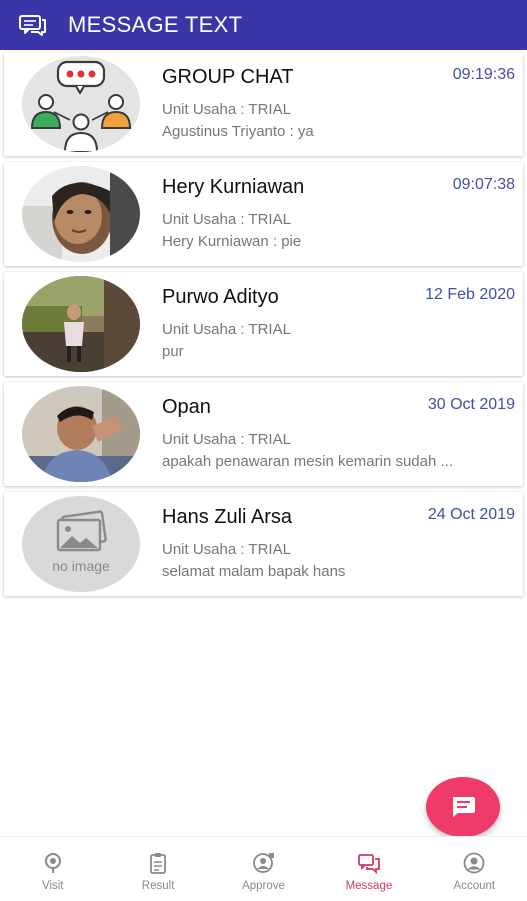 This screenshot has height=901, width=527. Describe the element at coordinates (474, 863) in the screenshot. I see `account-icon` at that location.